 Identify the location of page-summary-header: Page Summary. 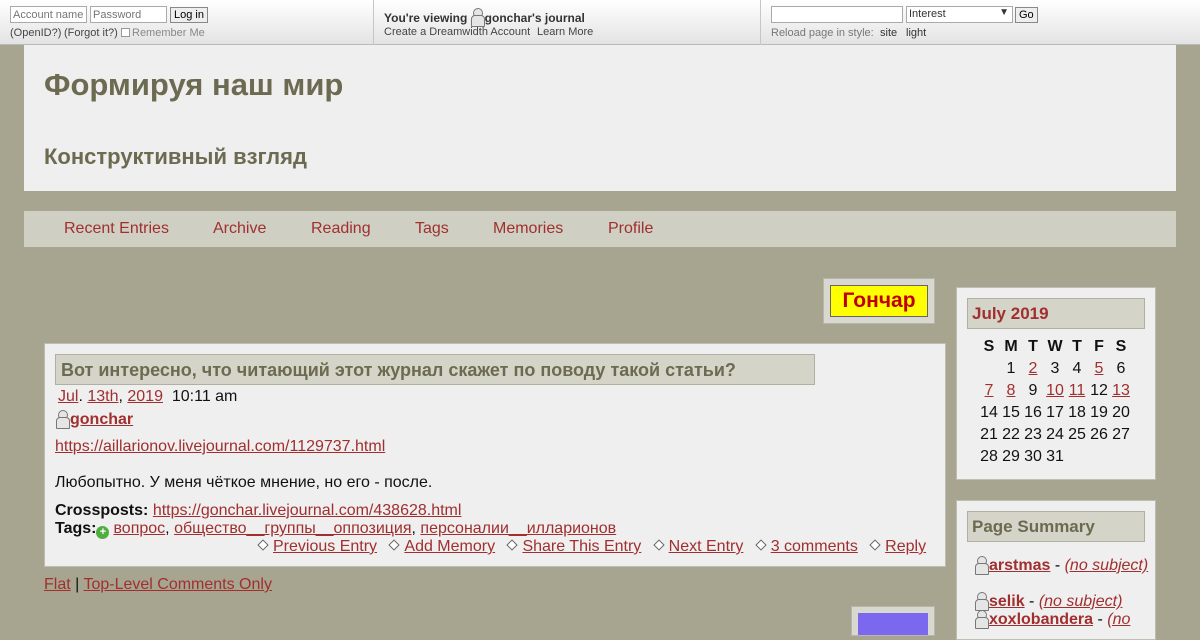
(1056, 526).